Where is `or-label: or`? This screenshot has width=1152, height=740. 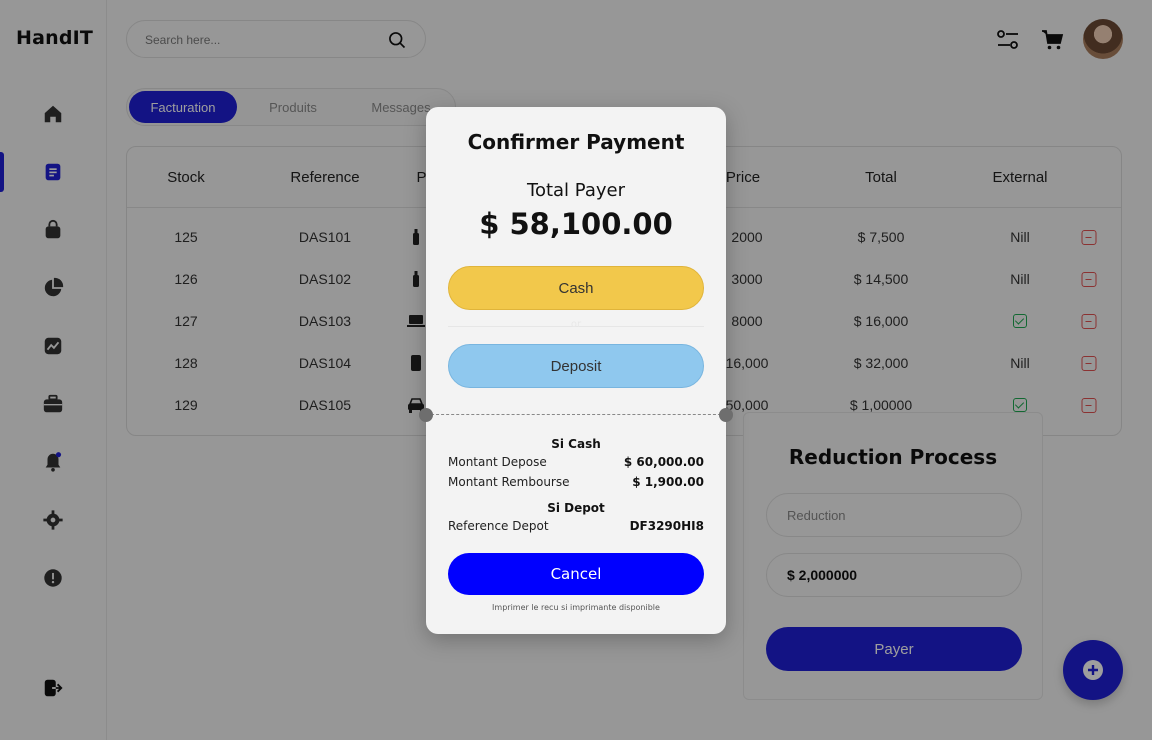 or-label: or is located at coordinates (576, 324).